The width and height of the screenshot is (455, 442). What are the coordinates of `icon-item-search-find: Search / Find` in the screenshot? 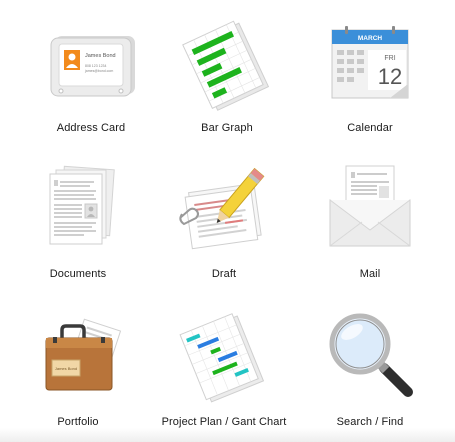 It's located at (370, 370).